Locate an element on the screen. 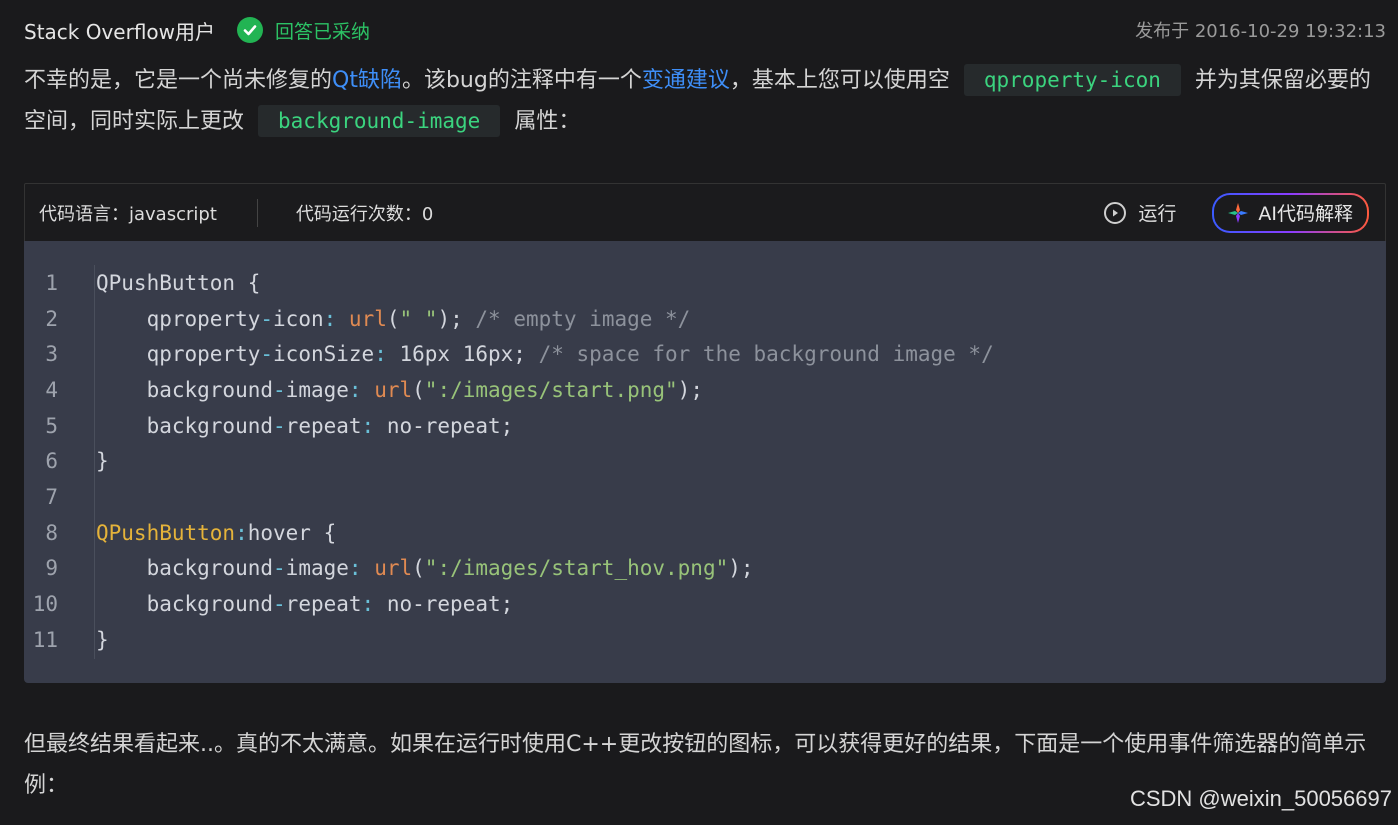  code-line: 1 QPushButton { is located at coordinates (705, 283).